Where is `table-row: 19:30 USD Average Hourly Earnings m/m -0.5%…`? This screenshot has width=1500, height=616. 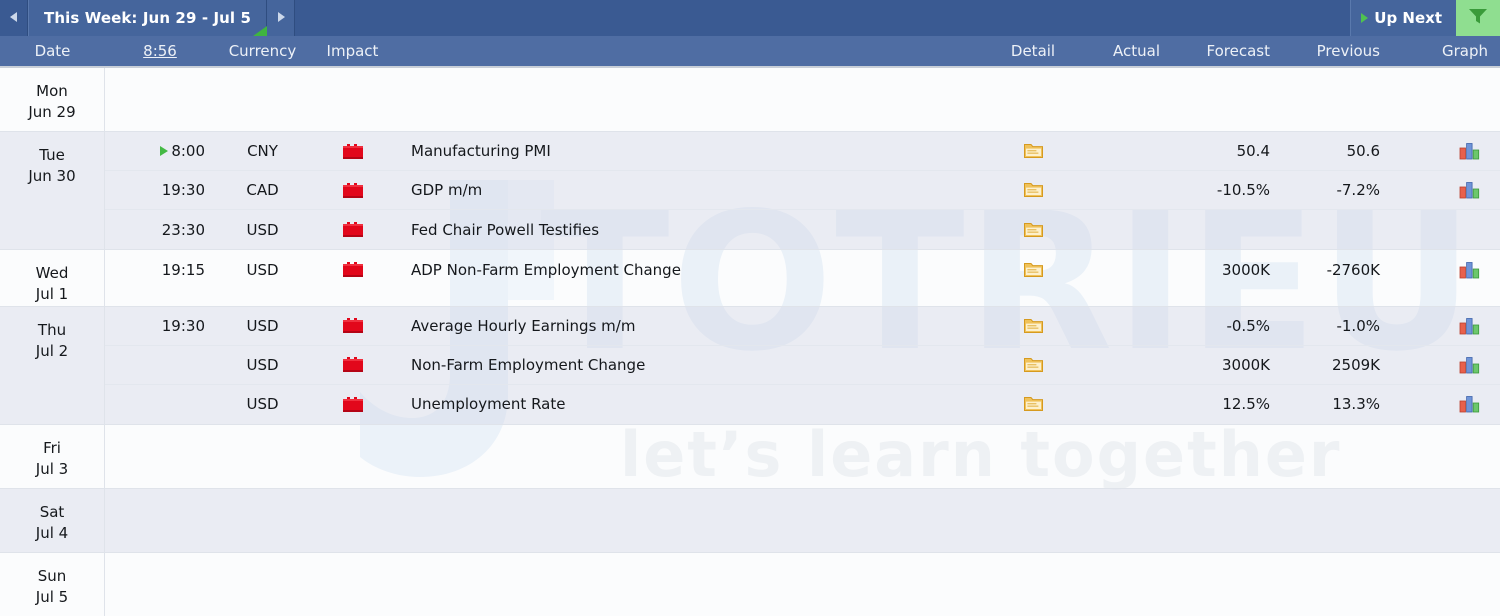 table-row: 19:30 USD Average Hourly Earnings m/m -0.5%… is located at coordinates (802, 326).